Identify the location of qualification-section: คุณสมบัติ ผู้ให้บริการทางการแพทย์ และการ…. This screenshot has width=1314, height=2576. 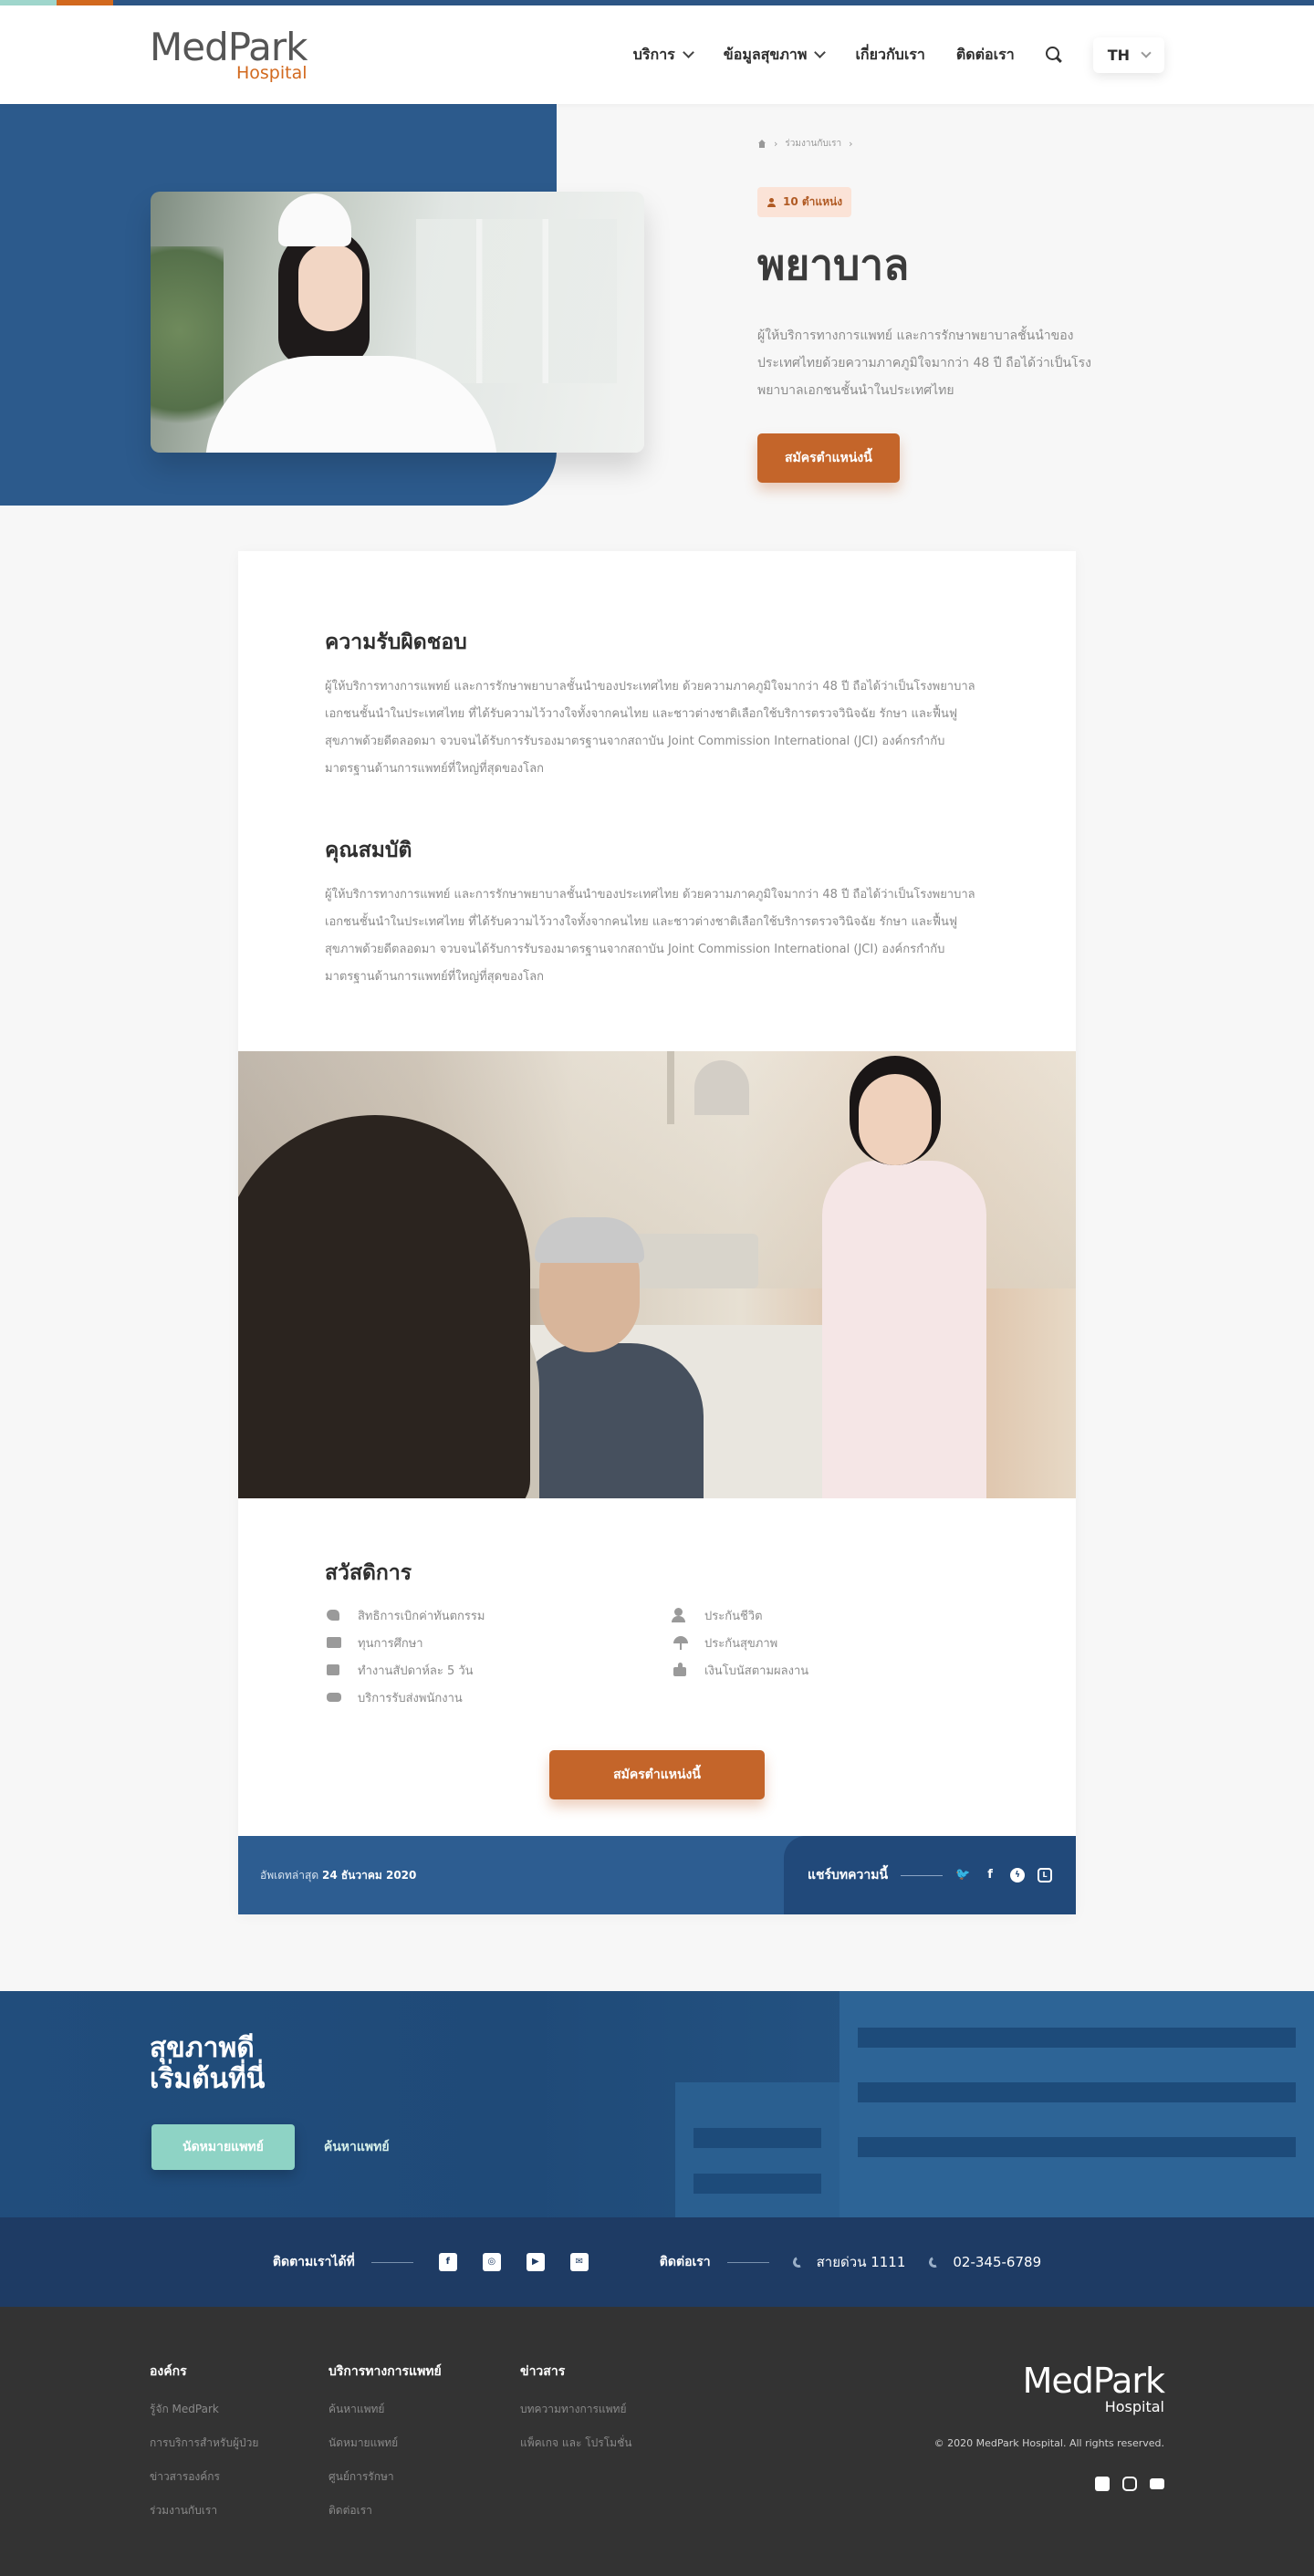
(657, 917).